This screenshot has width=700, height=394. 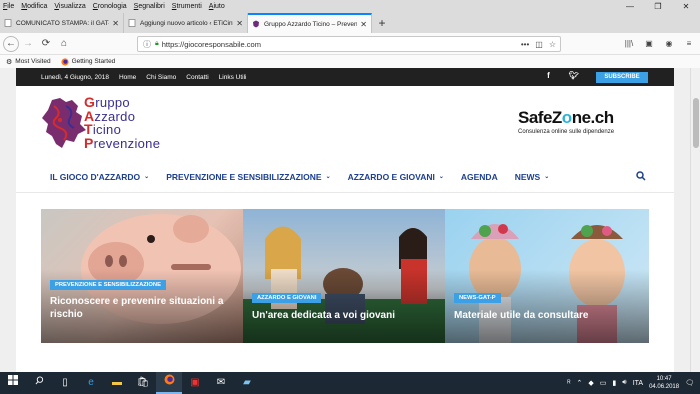 What do you see at coordinates (630, 383) in the screenshot?
I see `system-tray: ᴿ ⌃ ◆ ▭ ▮ 🔊︎ ITA 10:47 04.06.2018 🗨︎` at bounding box center [630, 383].